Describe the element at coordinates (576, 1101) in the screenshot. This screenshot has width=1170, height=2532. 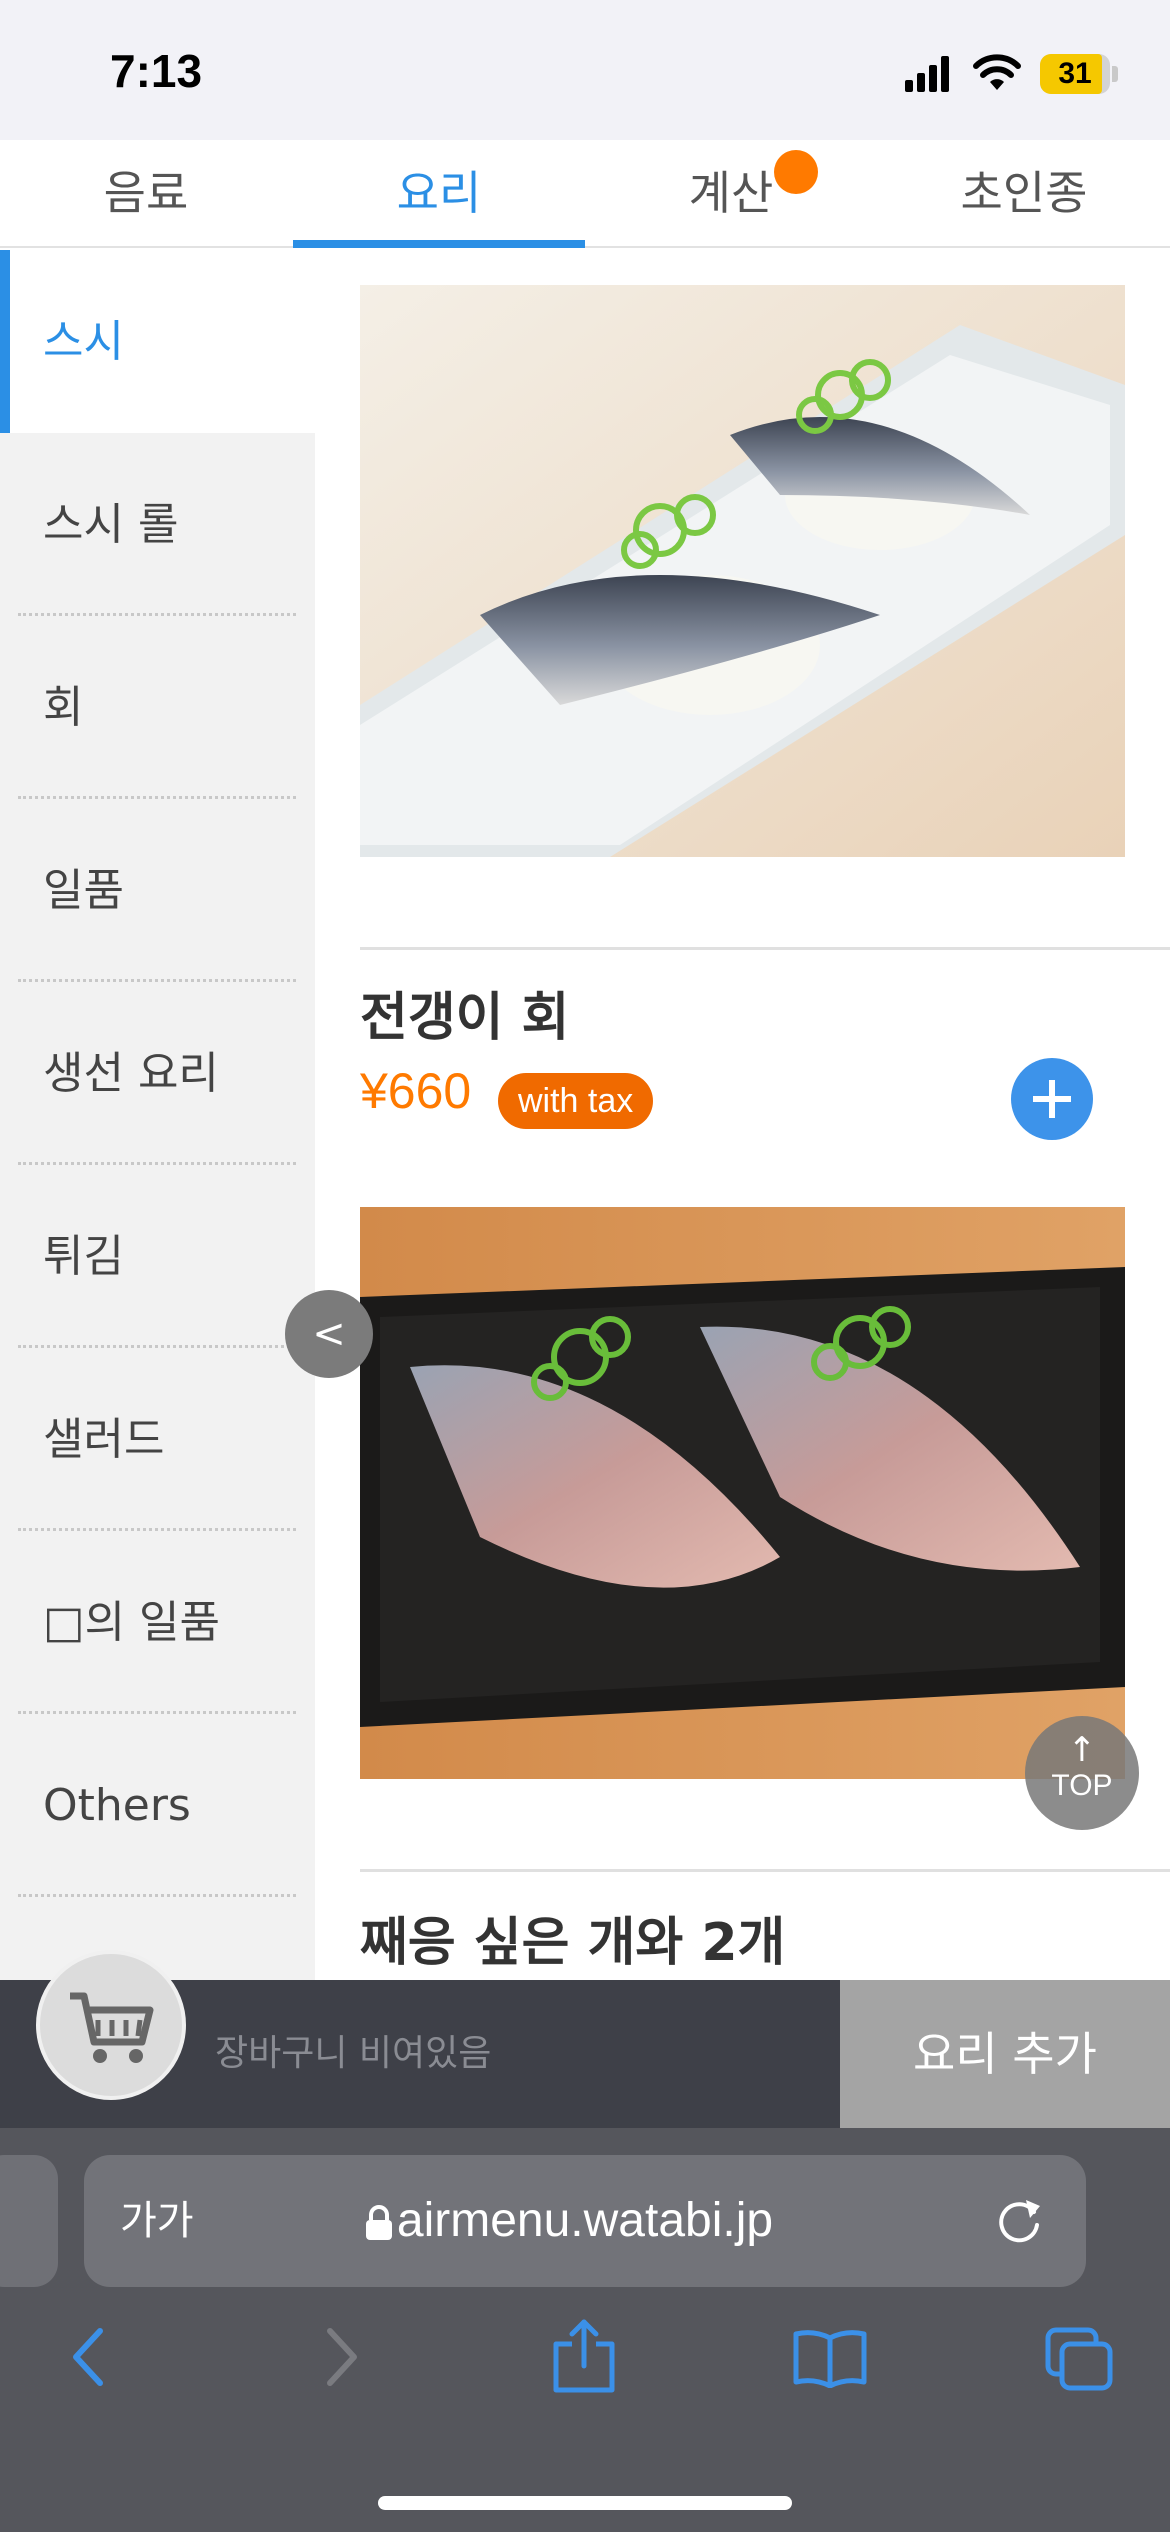
I see `tax-badge: with tax` at that location.